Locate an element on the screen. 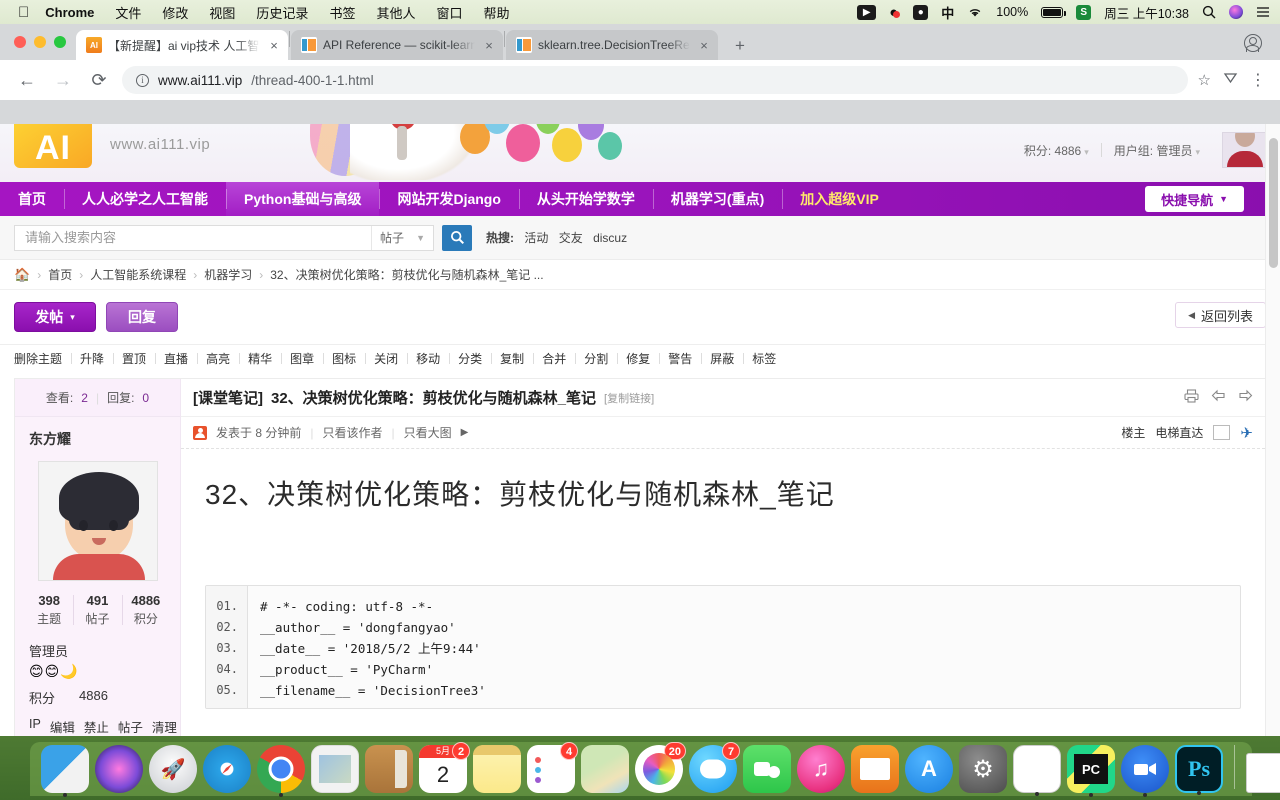 Image resolution: width=1280 pixels, height=800 pixels. mod-warn: 警告 is located at coordinates (680, 358).